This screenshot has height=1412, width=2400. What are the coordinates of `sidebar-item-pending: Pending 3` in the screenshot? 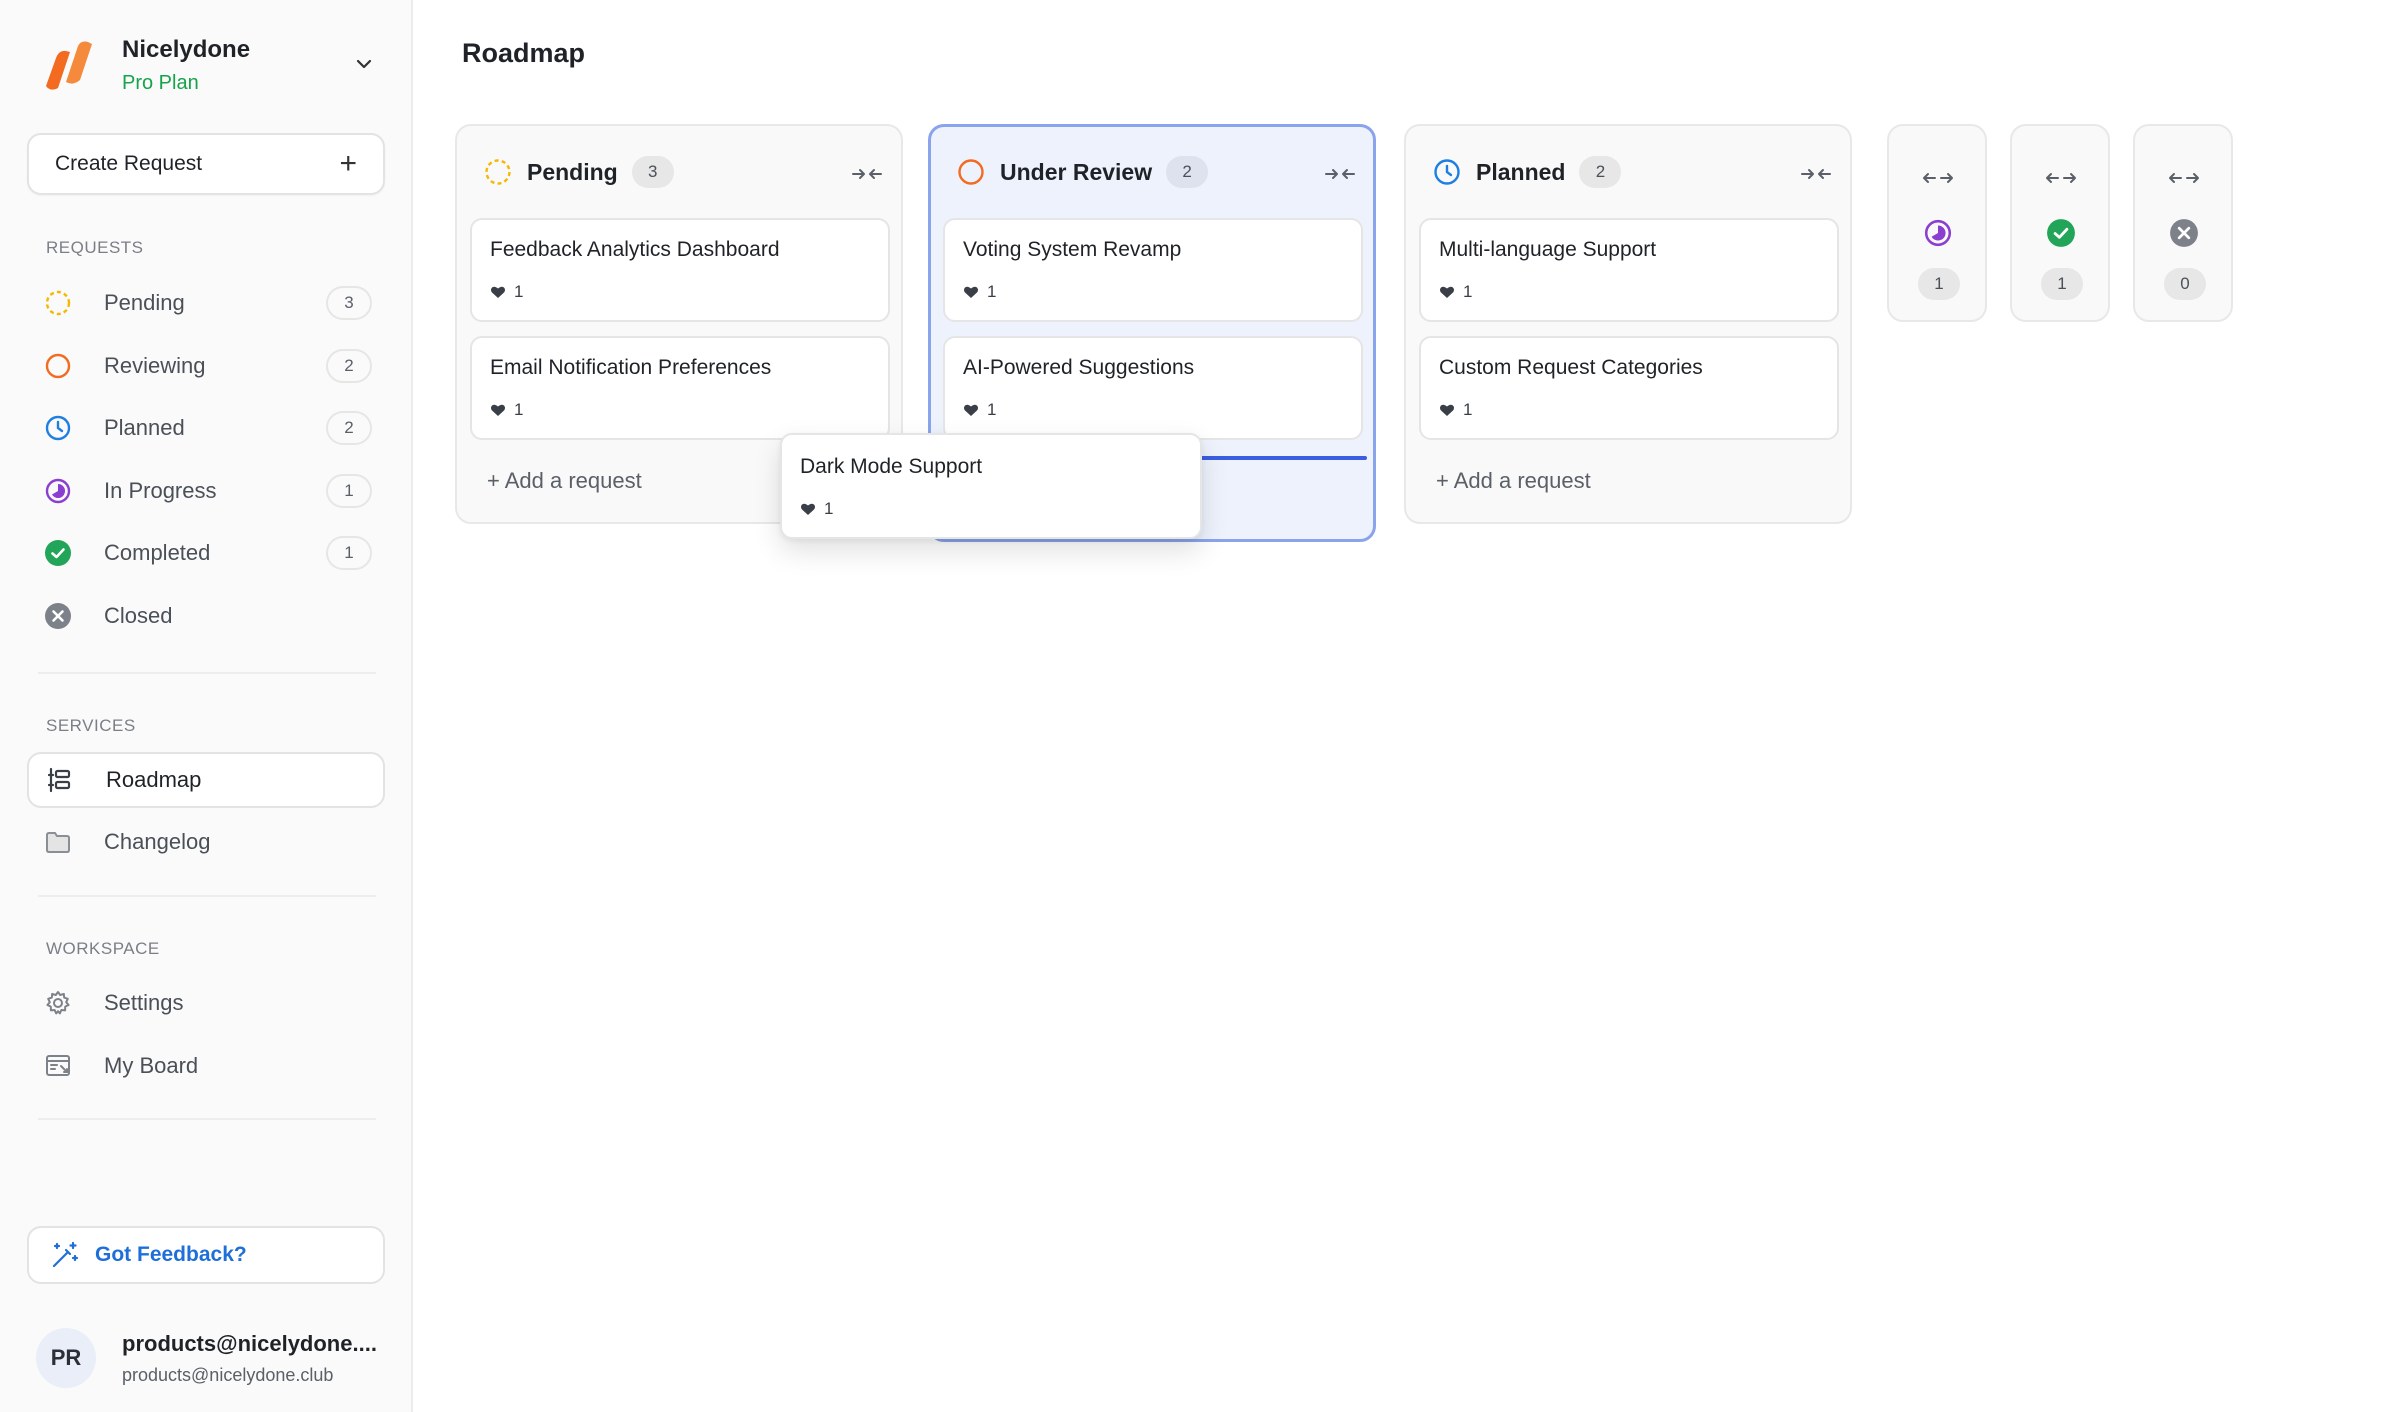 It's located at (206, 303).